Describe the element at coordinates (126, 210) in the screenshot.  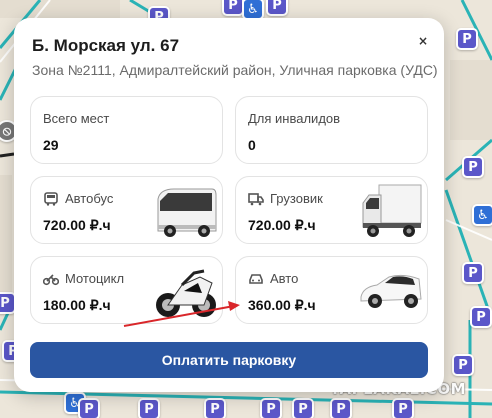
I see `tariff-bus-tile: Автобус 720.00 ₽.ч` at that location.